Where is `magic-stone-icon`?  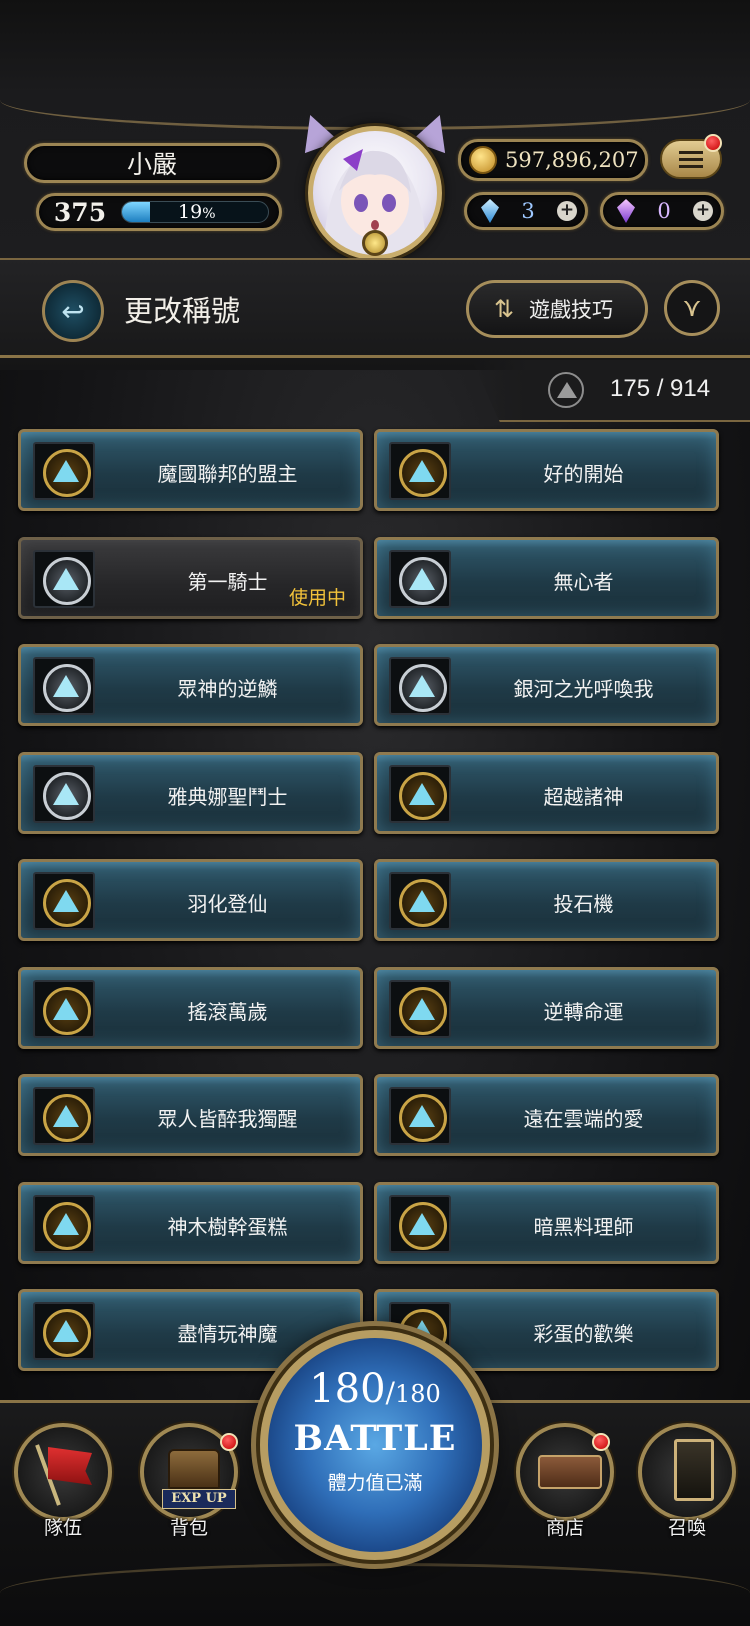 magic-stone-icon is located at coordinates (490, 211).